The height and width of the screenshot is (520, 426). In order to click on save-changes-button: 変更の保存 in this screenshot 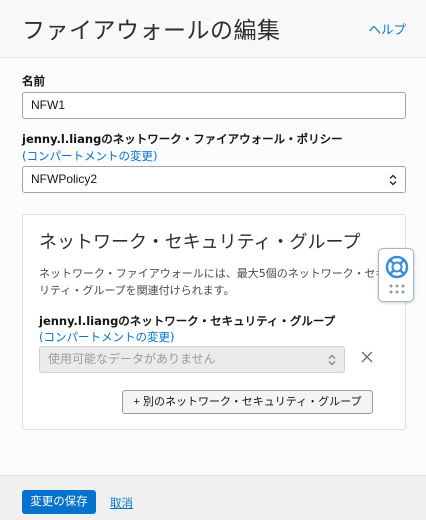, I will do `click(59, 502)`.